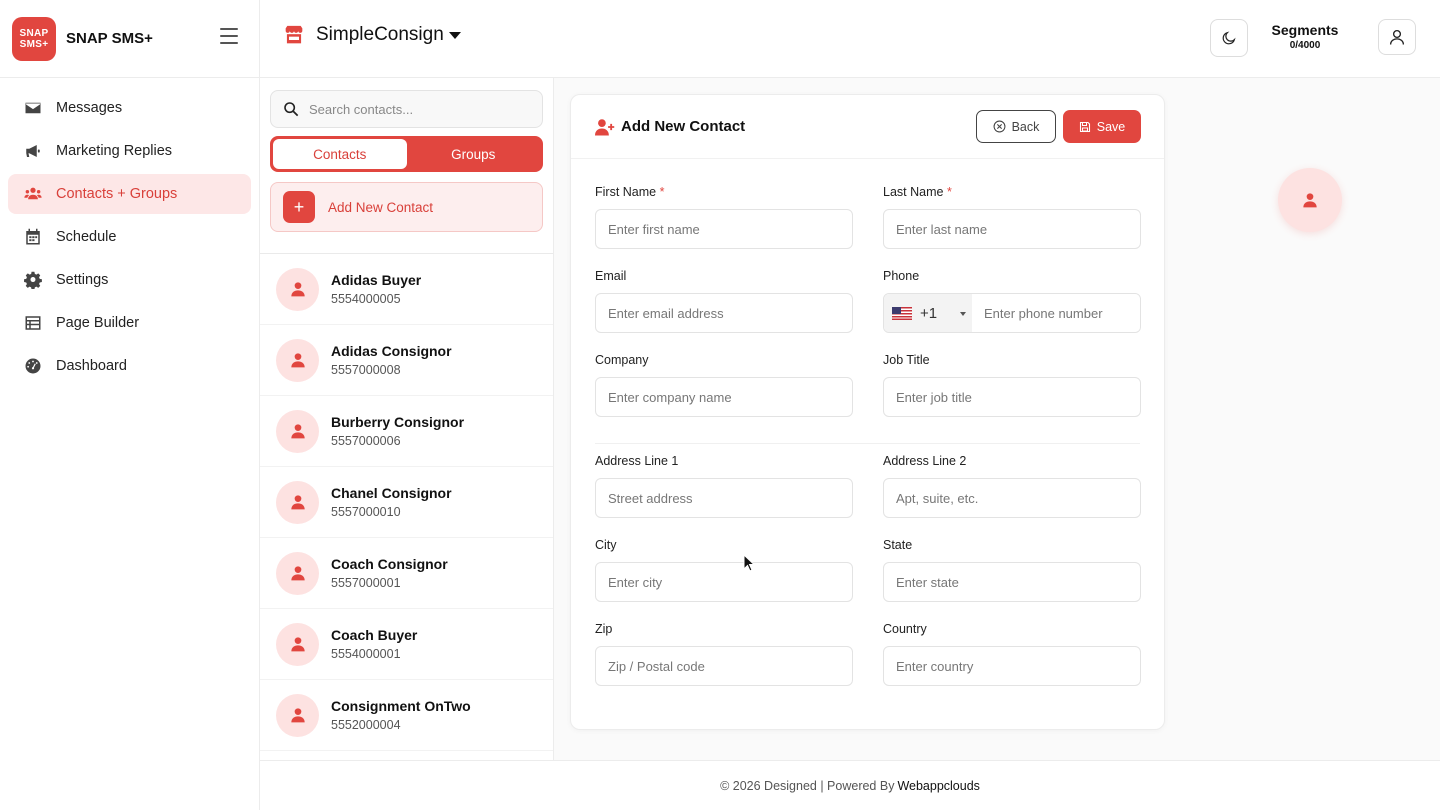 Image resolution: width=1440 pixels, height=810 pixels. I want to click on sidebar-item-label: Page Builder, so click(98, 323).